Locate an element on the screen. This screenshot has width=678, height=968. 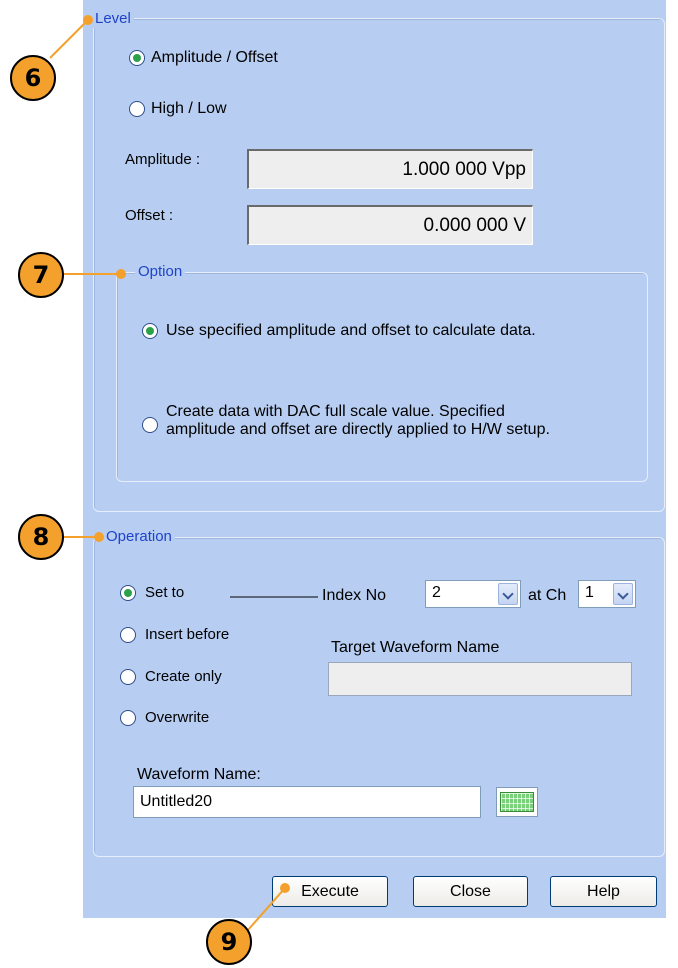
callout-9: 9 is located at coordinates (229, 942).